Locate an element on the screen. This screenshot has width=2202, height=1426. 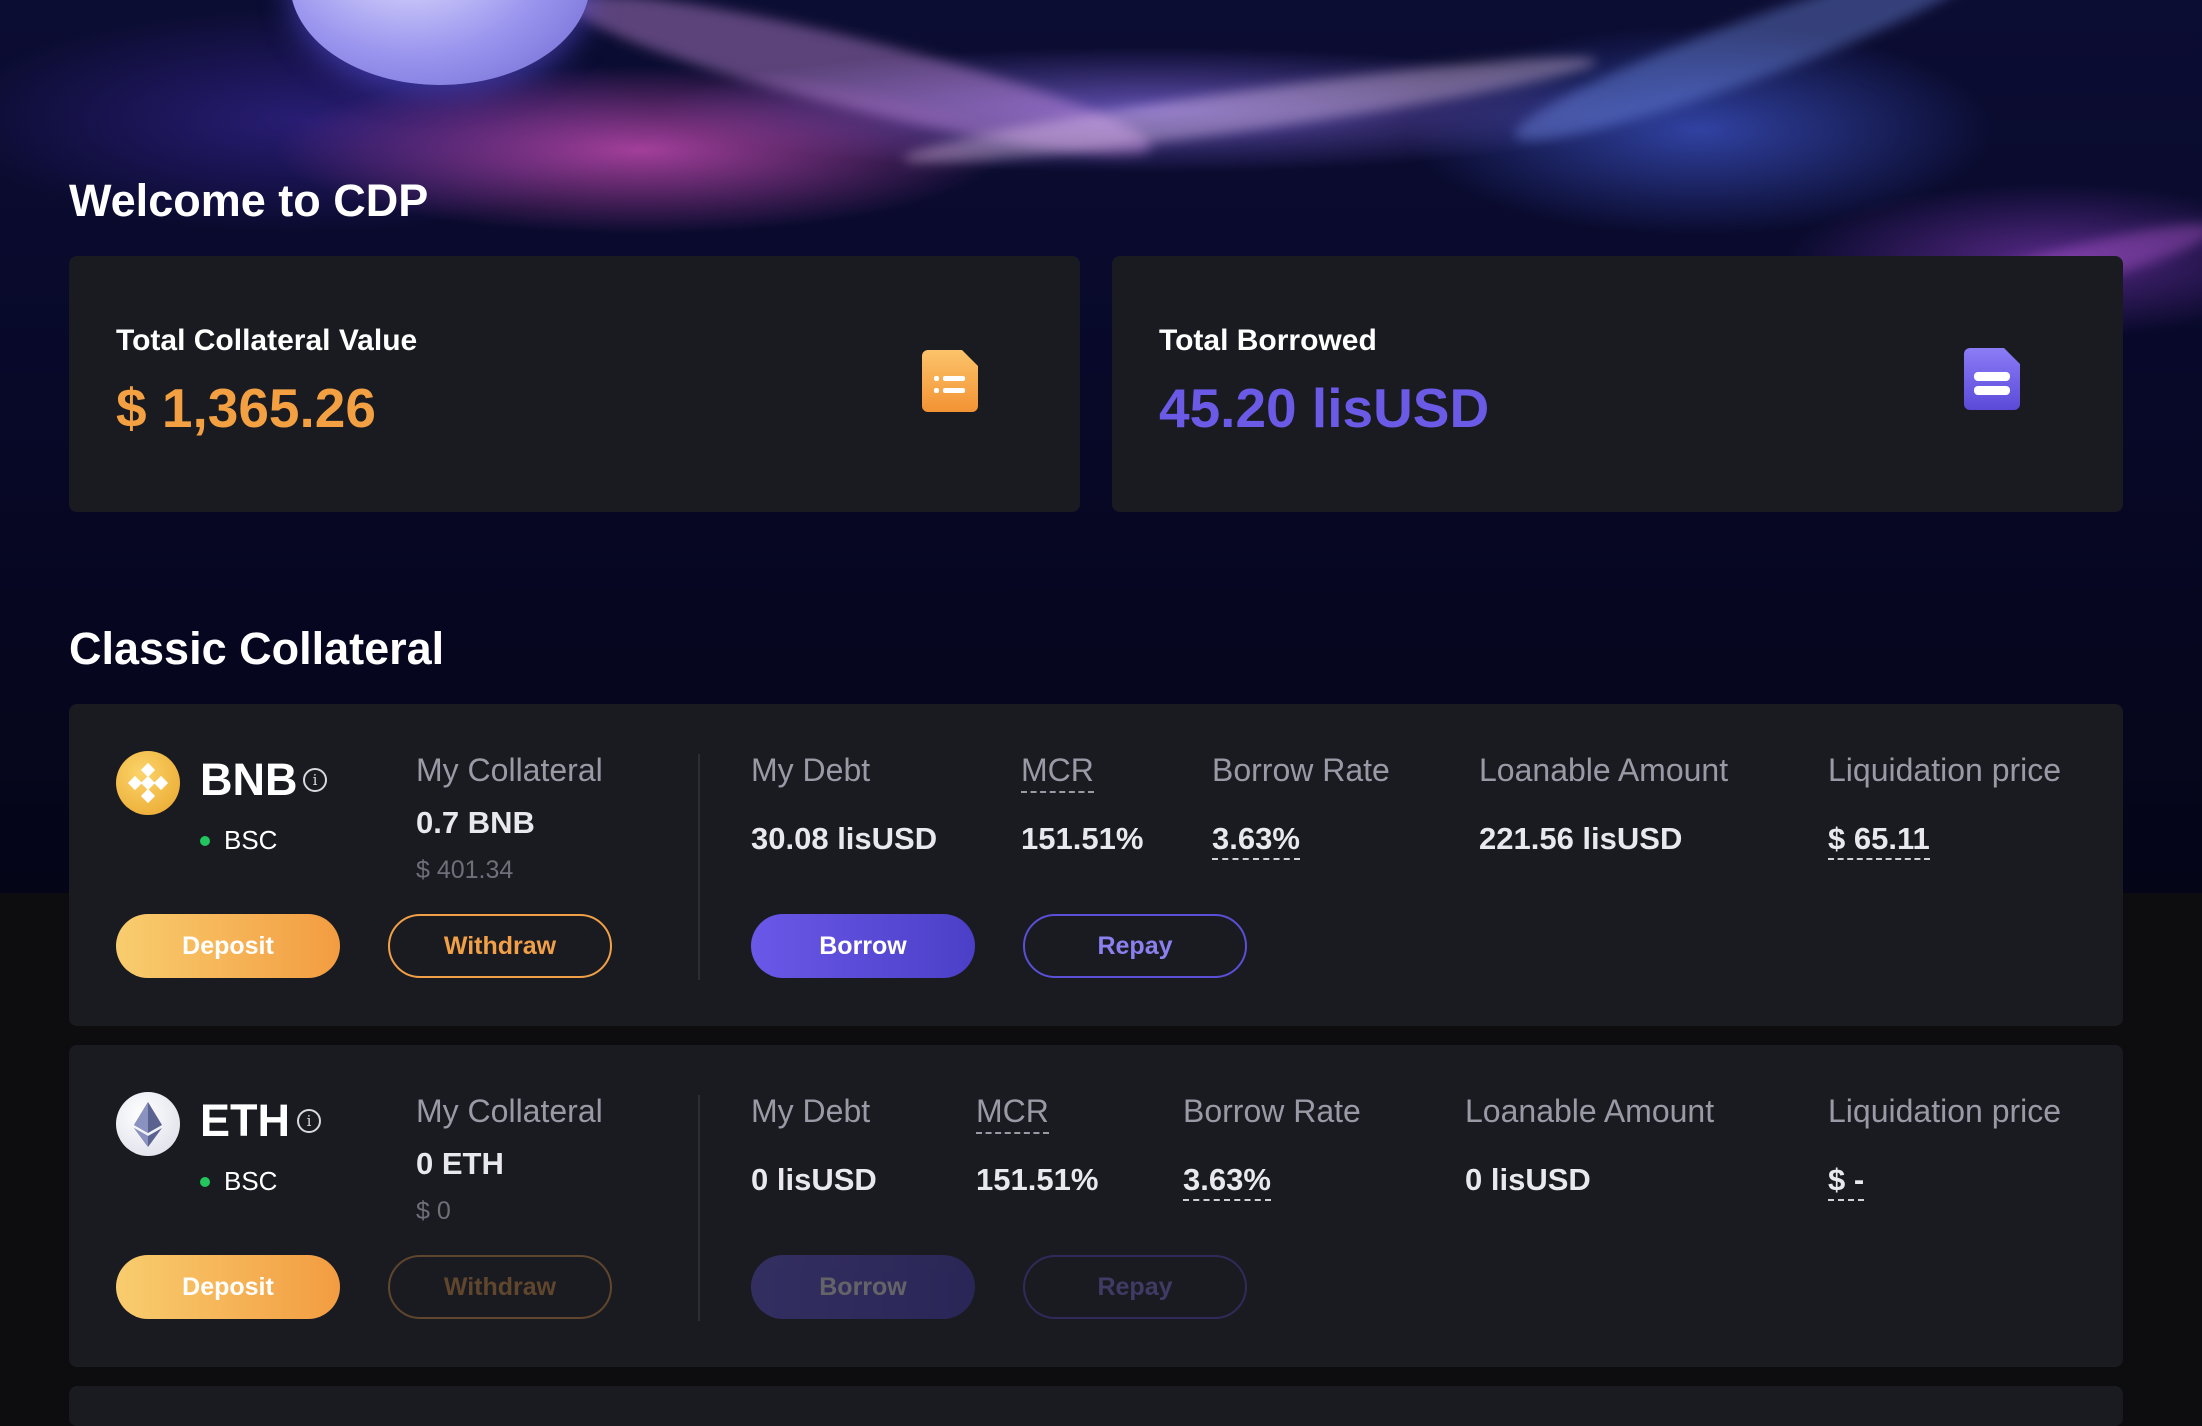
loanable-amount-value: 221.56 lisUSD is located at coordinates (1581, 838).